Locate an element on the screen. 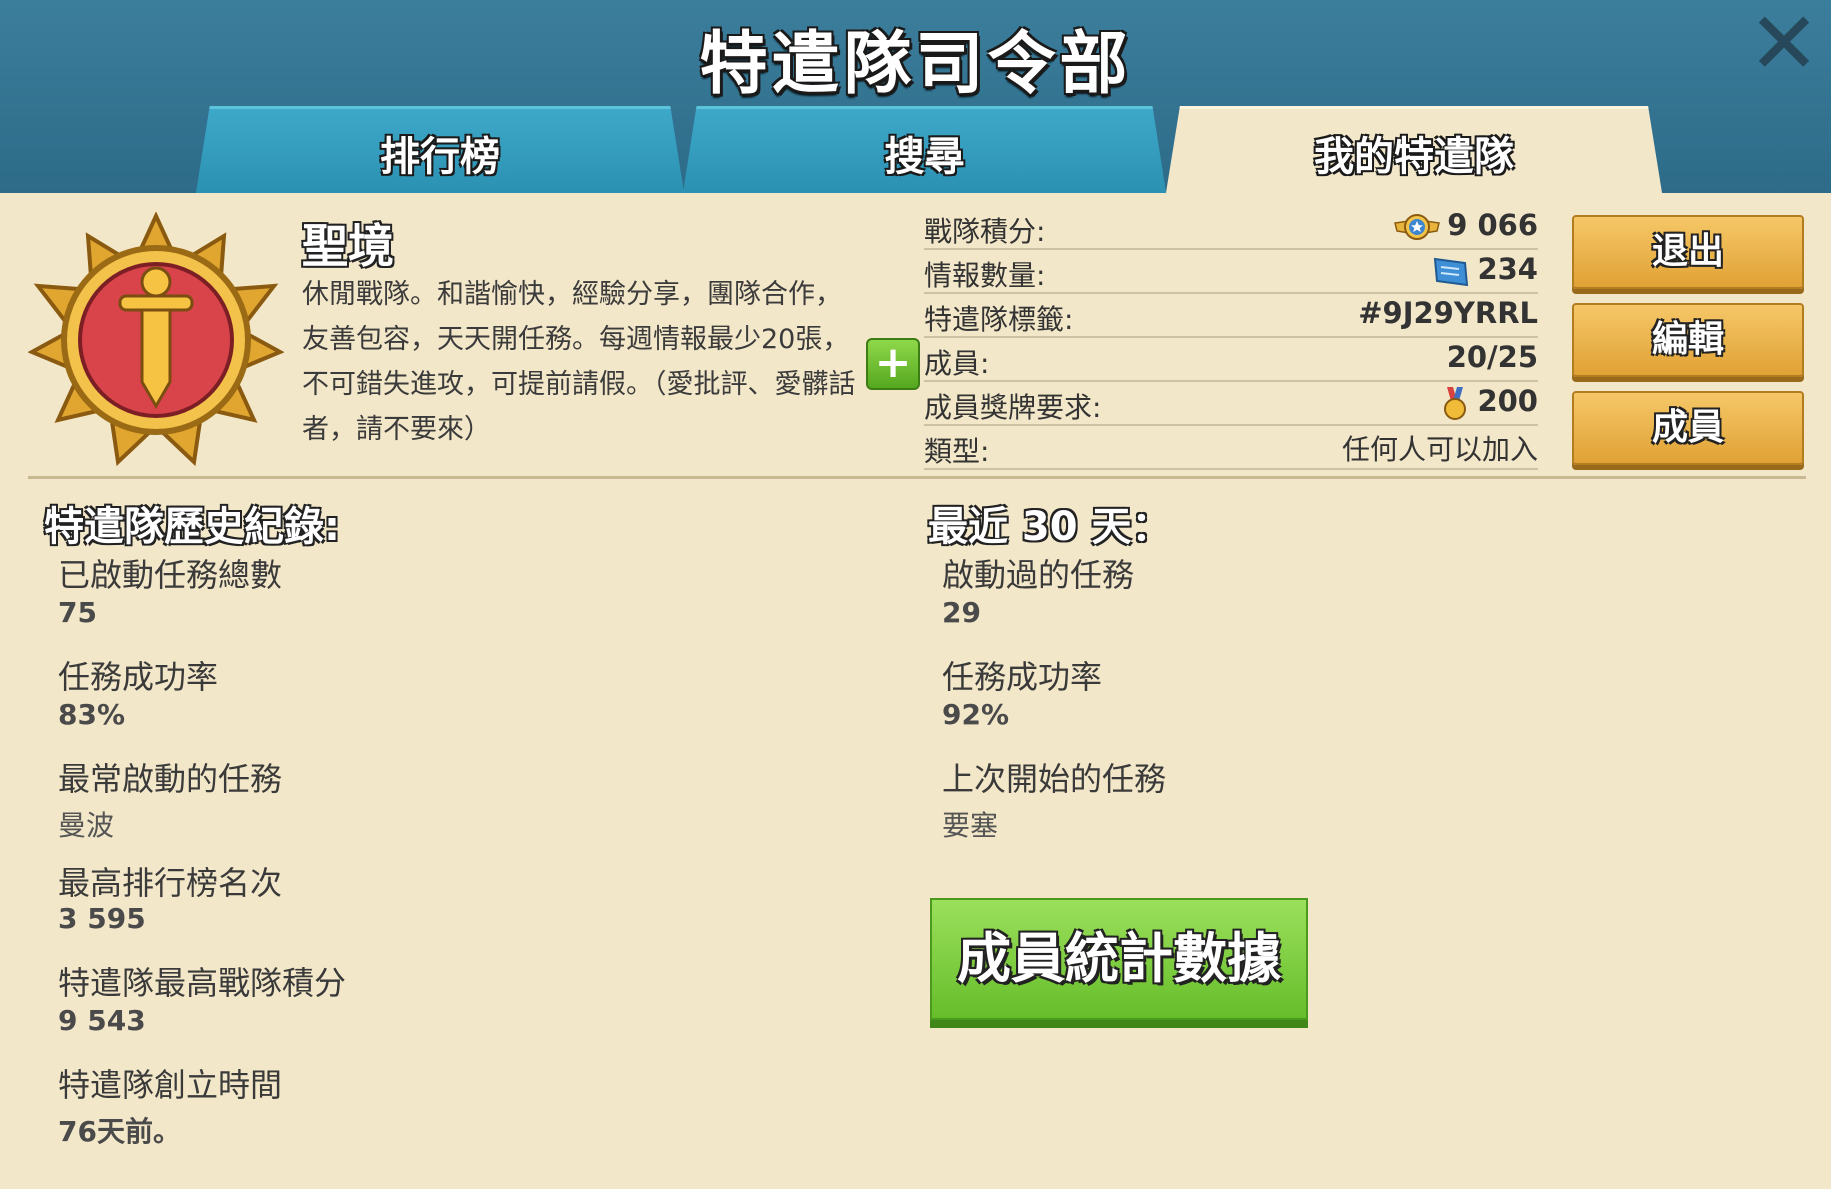 This screenshot has height=1189, width=1831. add-icon: + is located at coordinates (893, 364).